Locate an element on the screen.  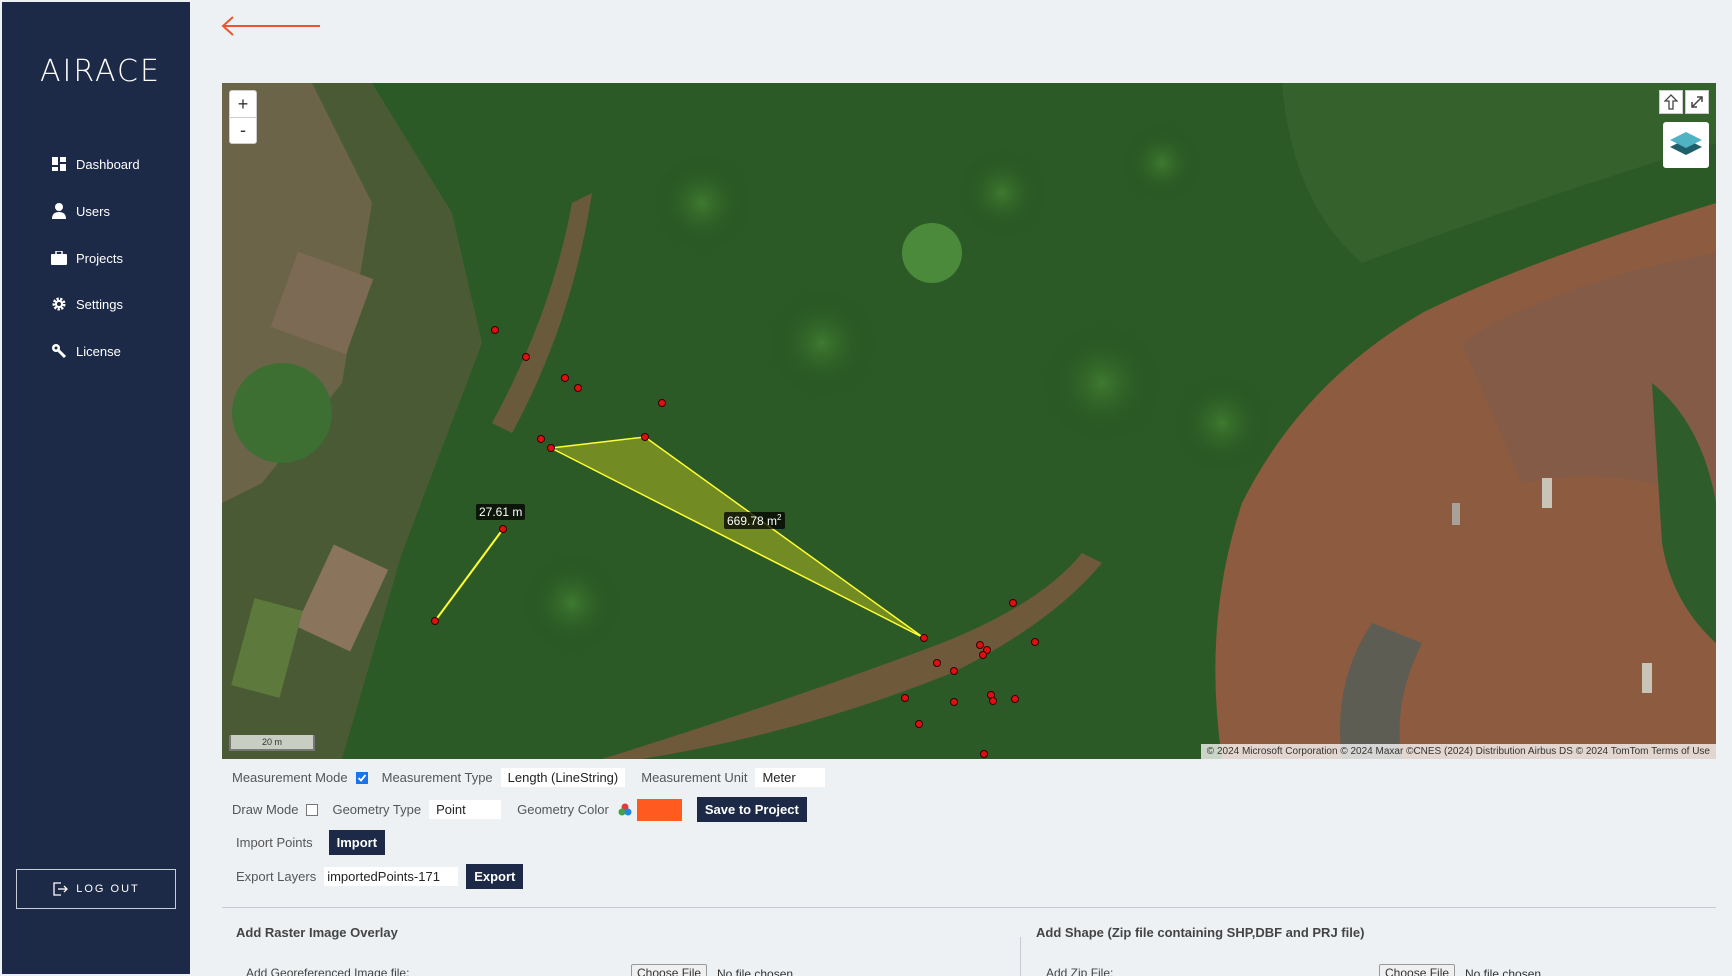
sidebar-item-users: Users is located at coordinates (80, 211).